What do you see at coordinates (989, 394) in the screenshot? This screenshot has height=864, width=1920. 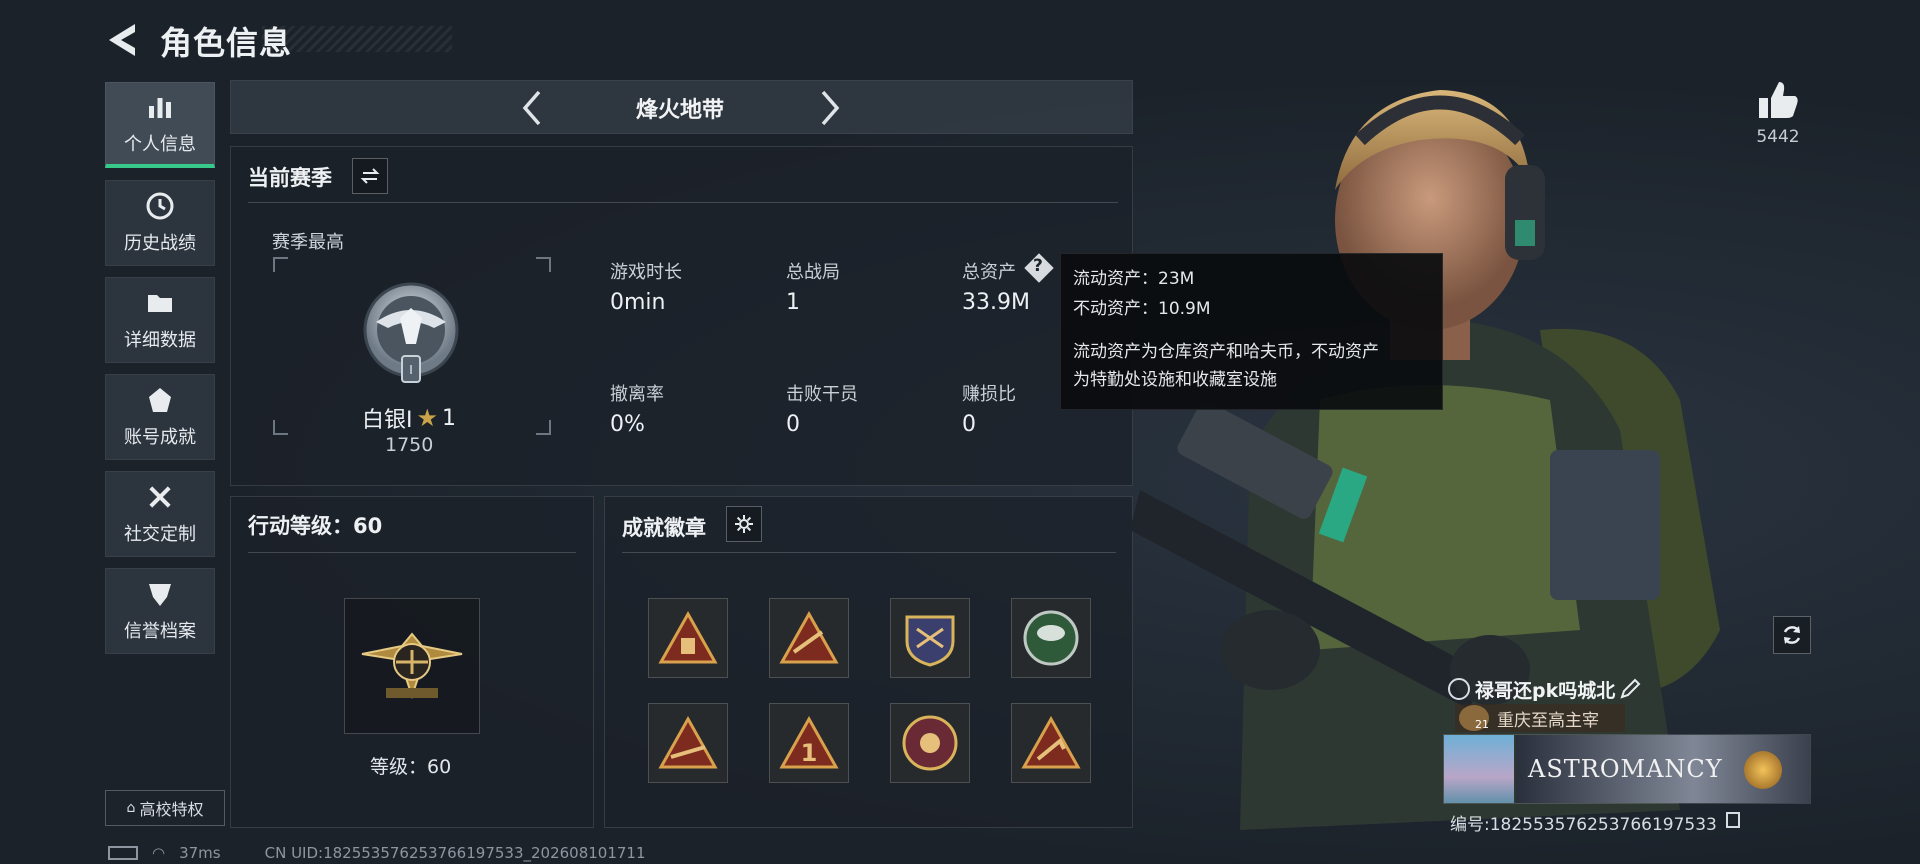 I see `stat-label-profit-ratio: 赚损比` at bounding box center [989, 394].